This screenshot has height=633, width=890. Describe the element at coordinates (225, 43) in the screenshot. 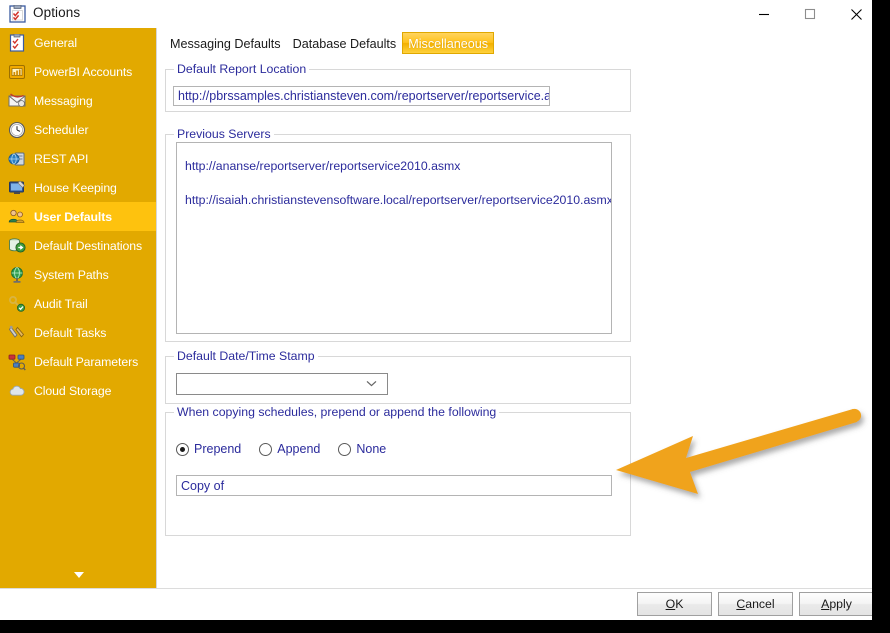

I see `tab-messaging-defaults: Messaging Defaults` at that location.